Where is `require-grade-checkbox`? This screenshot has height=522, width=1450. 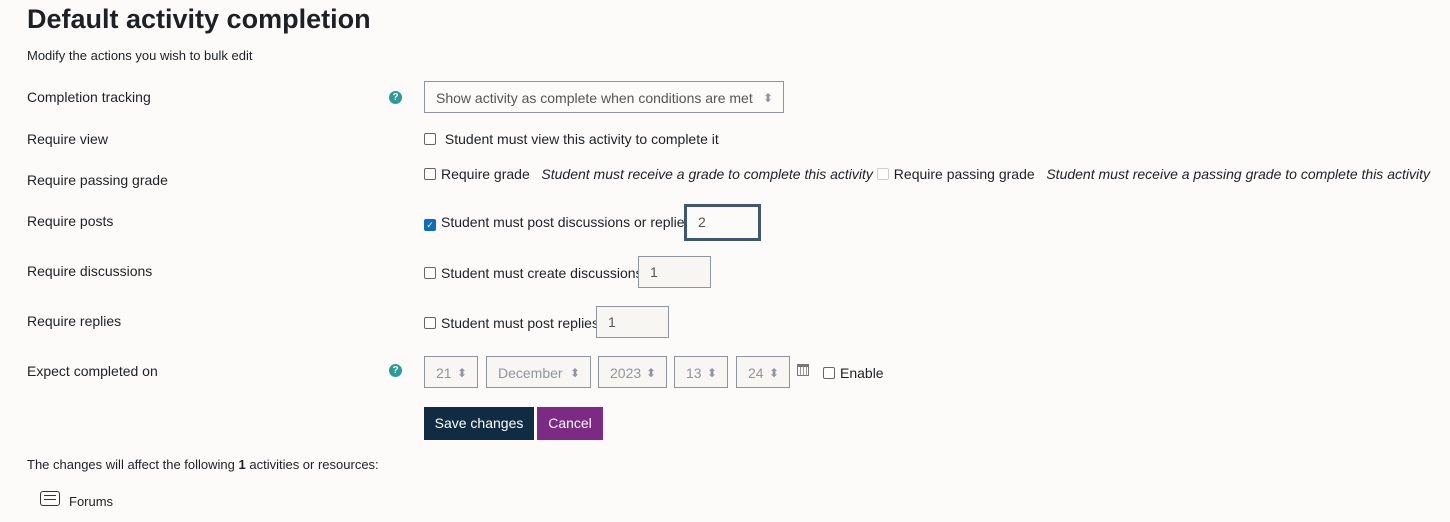
require-grade-checkbox is located at coordinates (430, 174).